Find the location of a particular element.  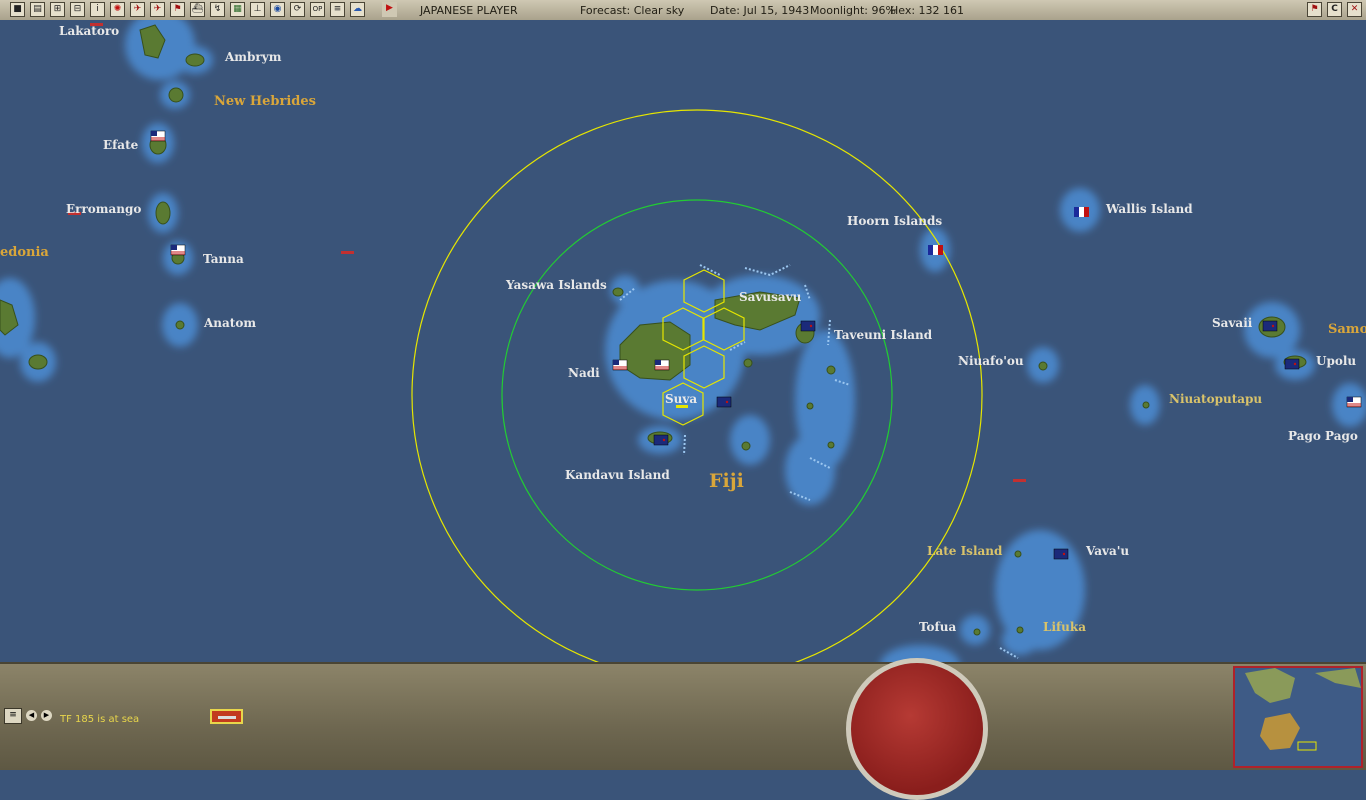

label-lakatoro: Lakatoro is located at coordinates (89, 31).